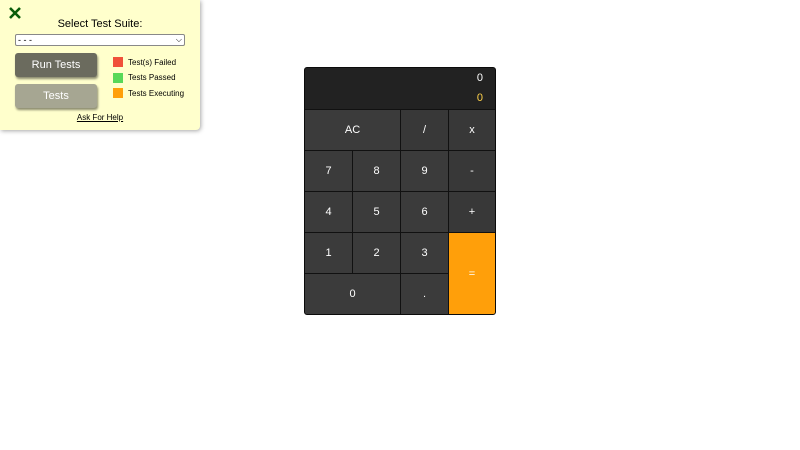  What do you see at coordinates (118, 77) in the screenshot?
I see `legend-swatch-passed` at bounding box center [118, 77].